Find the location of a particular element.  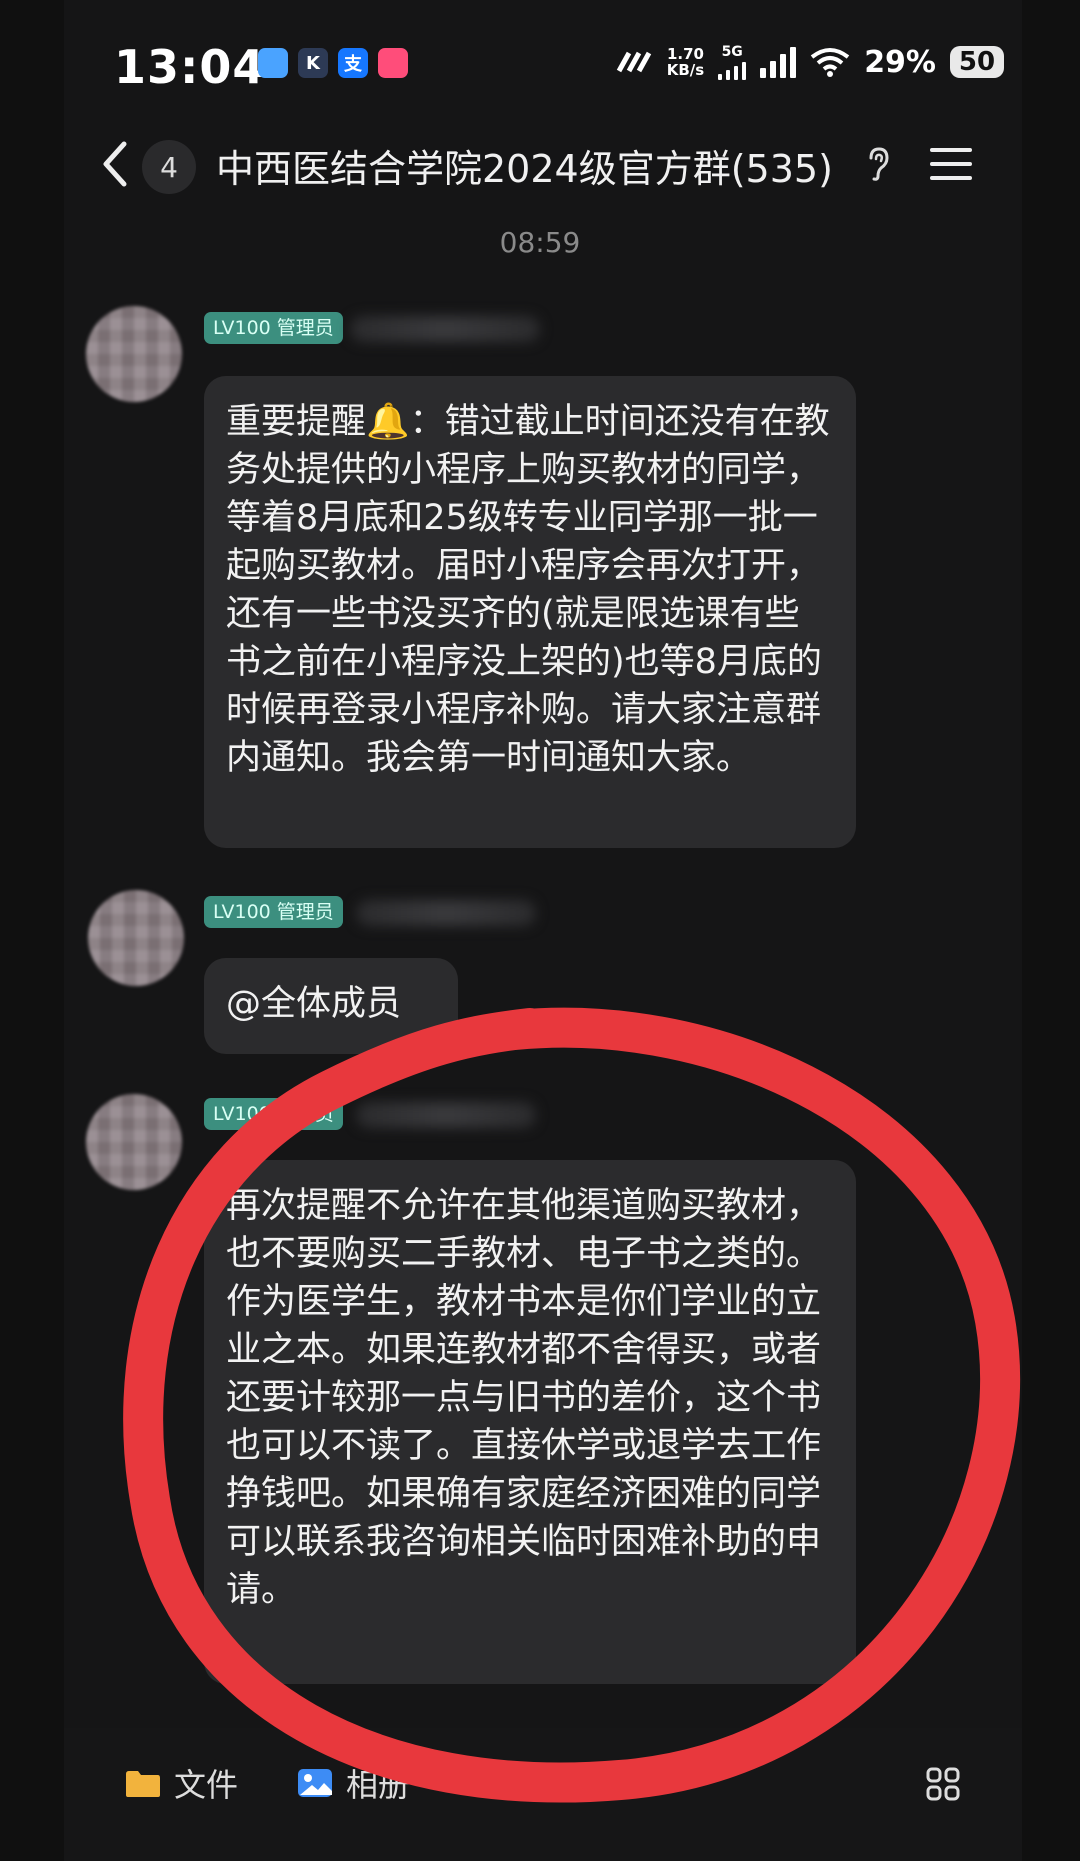

cellular-5g: 5G is located at coordinates (732, 62).